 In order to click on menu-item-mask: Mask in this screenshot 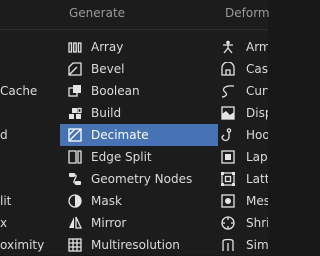, I will do `click(139, 201)`.